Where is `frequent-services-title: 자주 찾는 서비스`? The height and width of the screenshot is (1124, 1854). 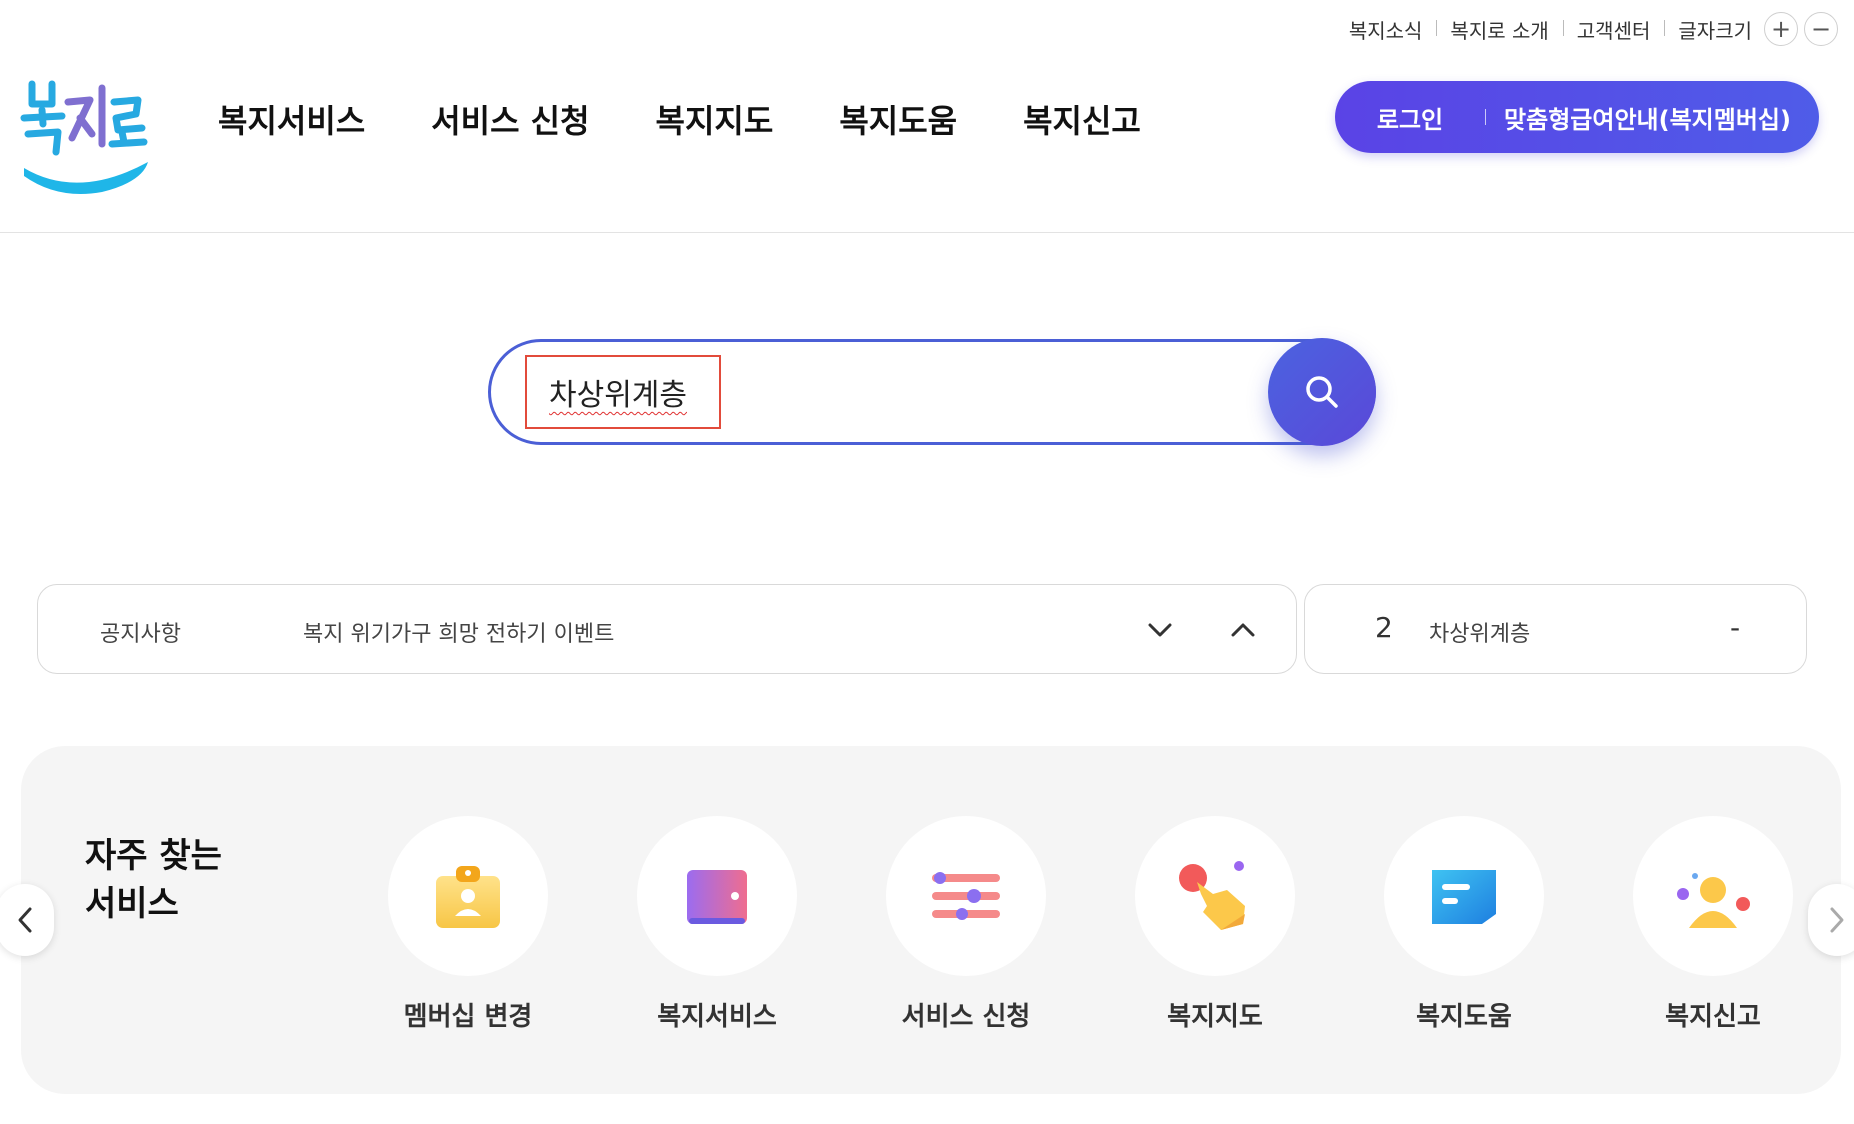 frequent-services-title: 자주 찾는 서비스 is located at coordinates (153, 880).